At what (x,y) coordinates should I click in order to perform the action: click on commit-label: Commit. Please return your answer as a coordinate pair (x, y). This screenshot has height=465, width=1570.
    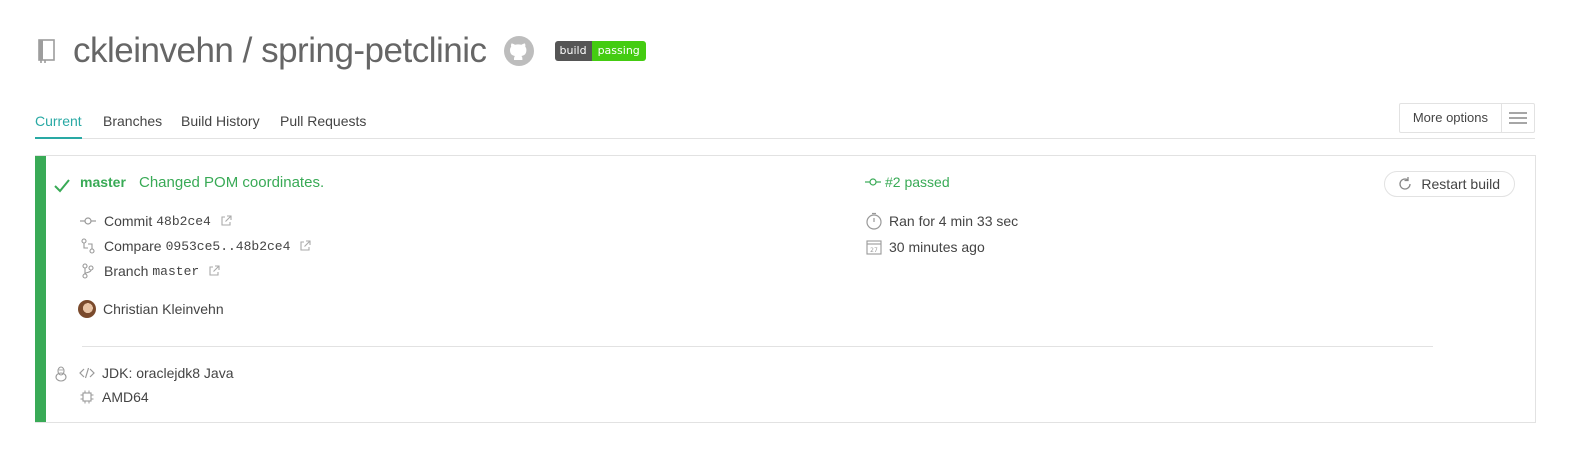
    Looking at the image, I should click on (128, 221).